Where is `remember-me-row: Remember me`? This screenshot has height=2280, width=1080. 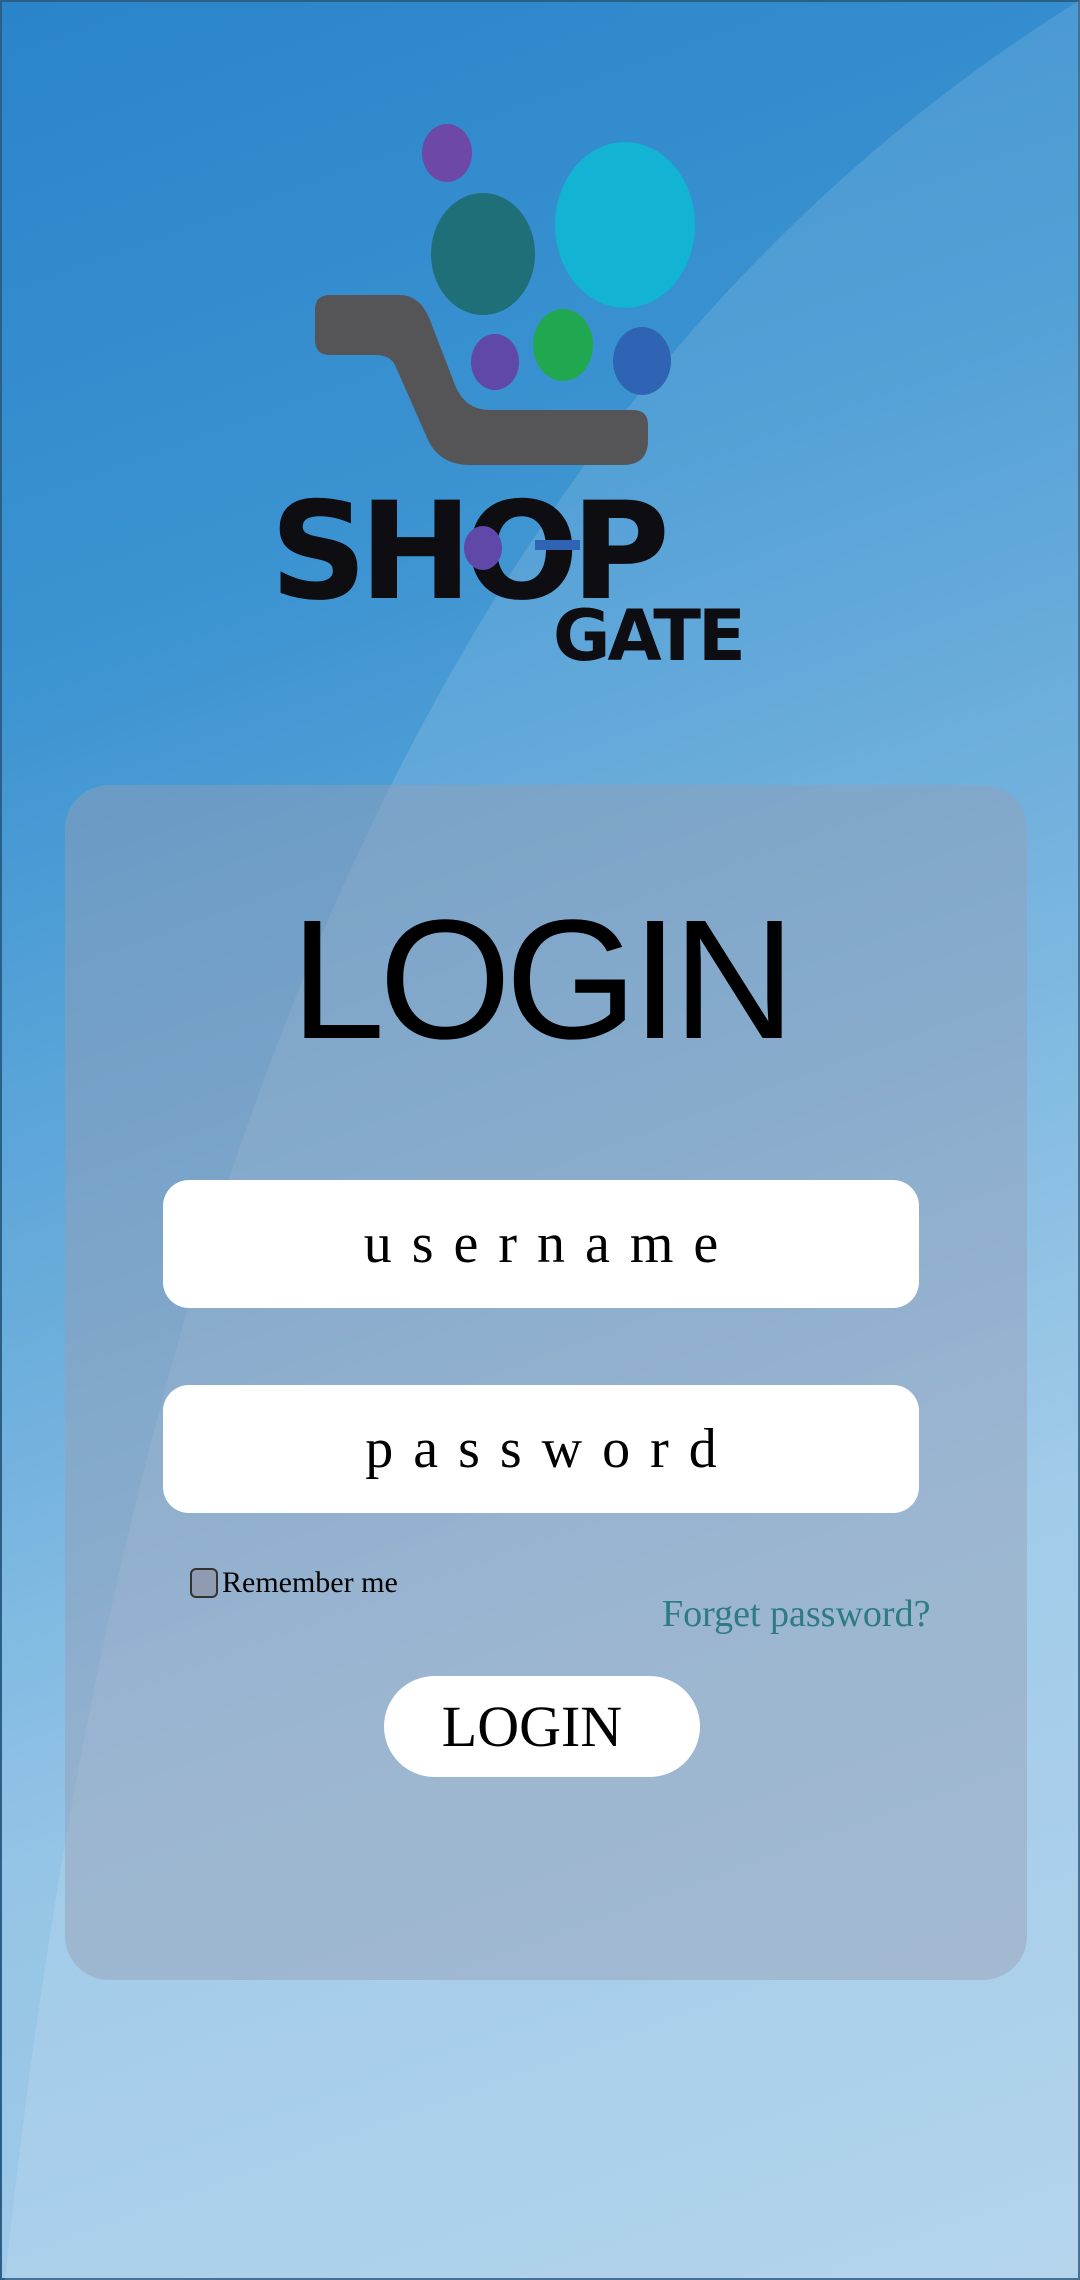
remember-me-row: Remember me is located at coordinates (294, 1583).